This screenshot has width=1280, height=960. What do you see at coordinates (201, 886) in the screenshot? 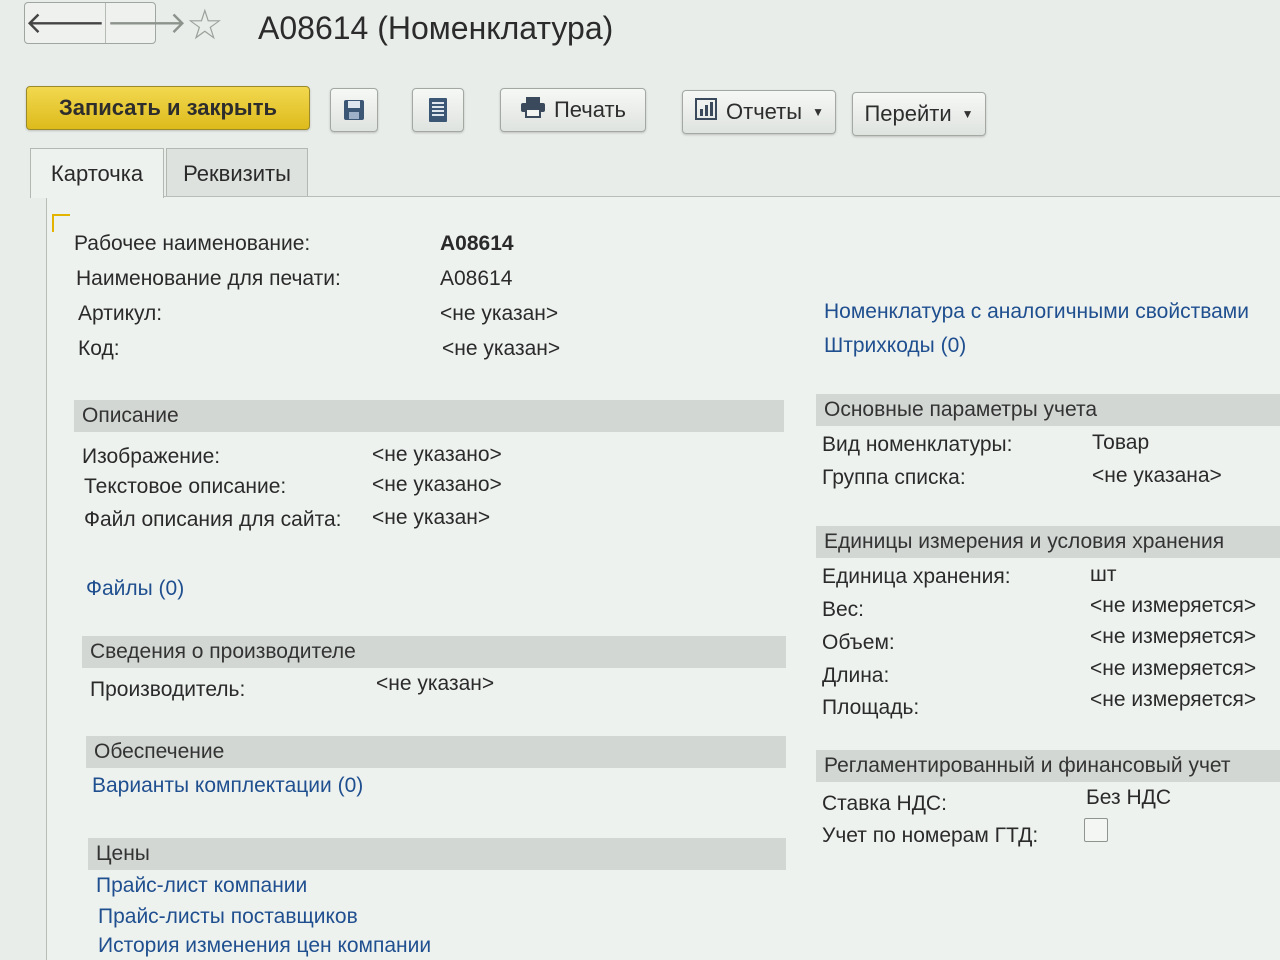
I see `company-price-list-link: Прайс-лист компании` at bounding box center [201, 886].